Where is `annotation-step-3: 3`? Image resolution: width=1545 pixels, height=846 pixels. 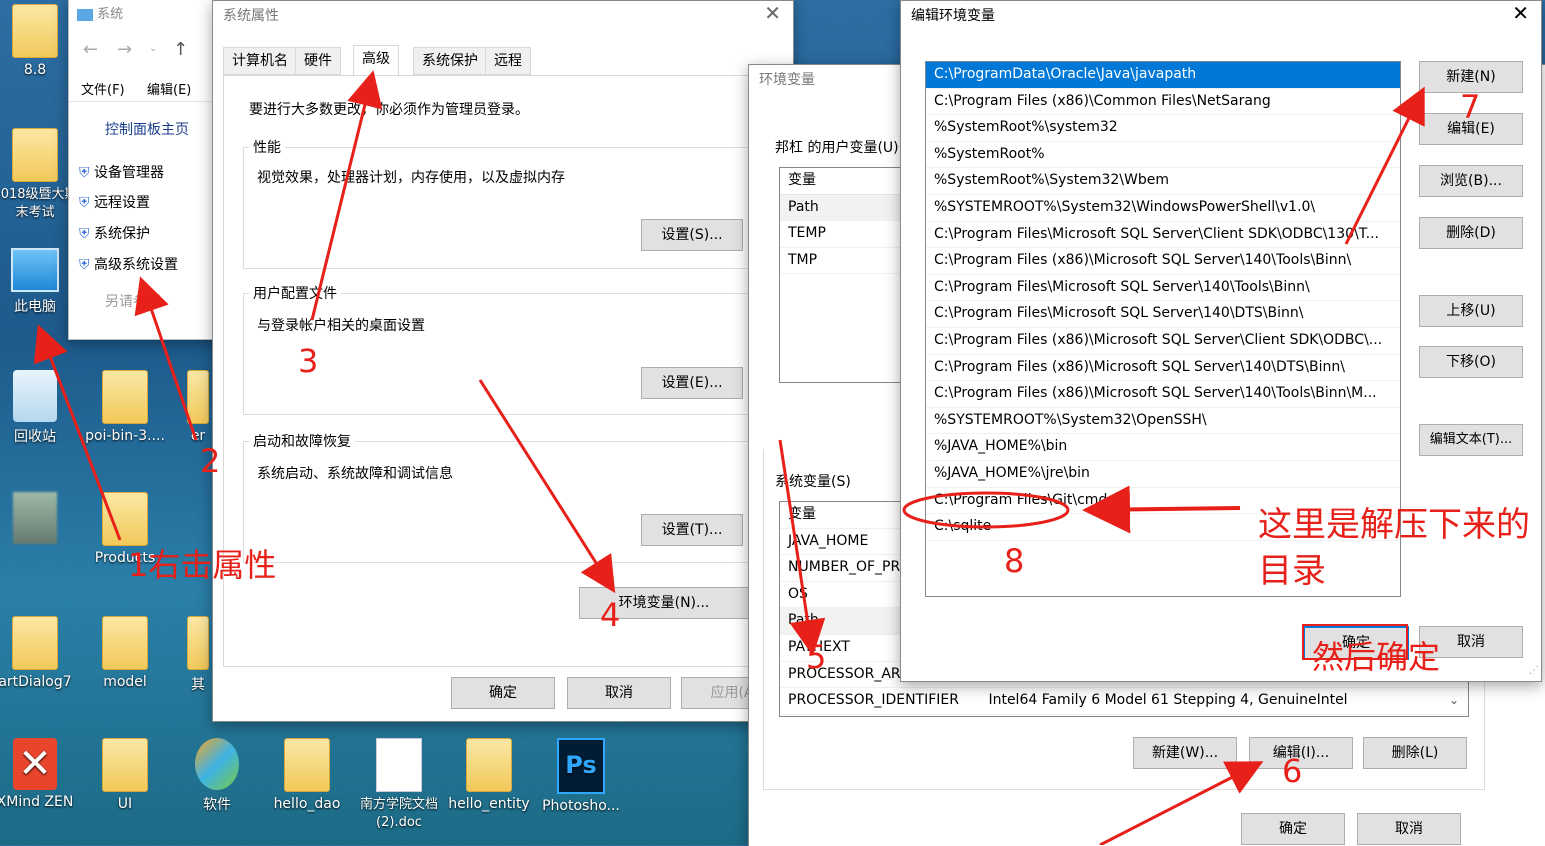
annotation-step-3: 3 is located at coordinates (308, 361).